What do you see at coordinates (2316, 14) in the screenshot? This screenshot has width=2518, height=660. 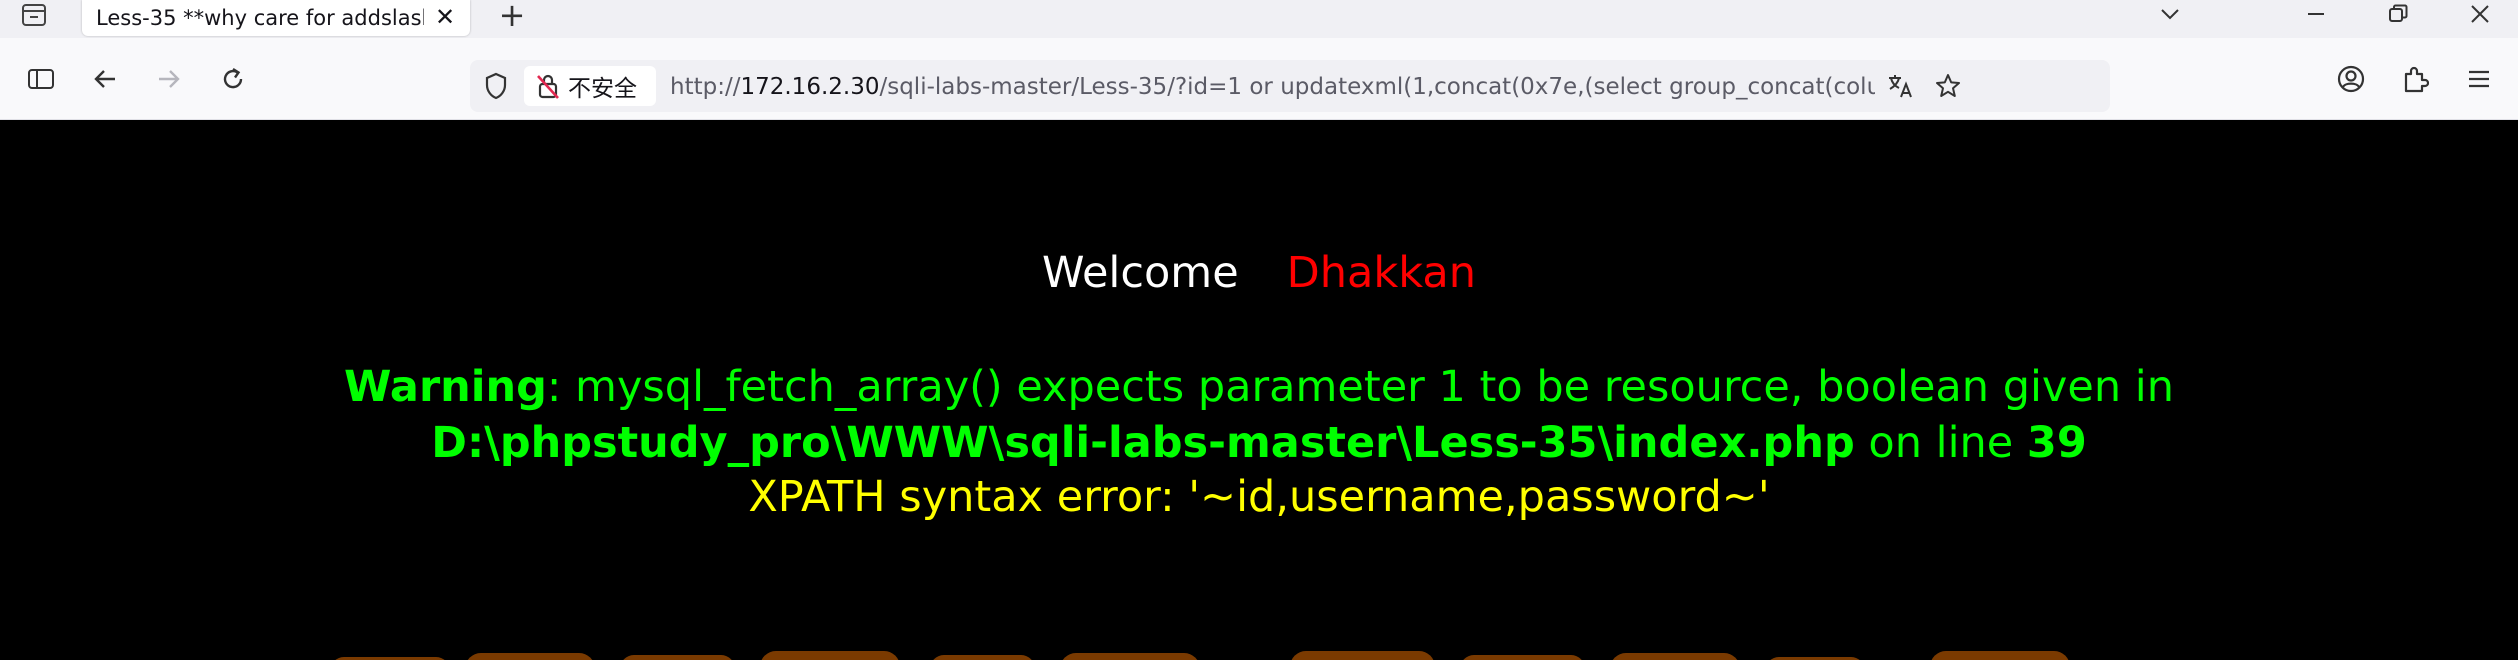 I see `minimize-icon` at bounding box center [2316, 14].